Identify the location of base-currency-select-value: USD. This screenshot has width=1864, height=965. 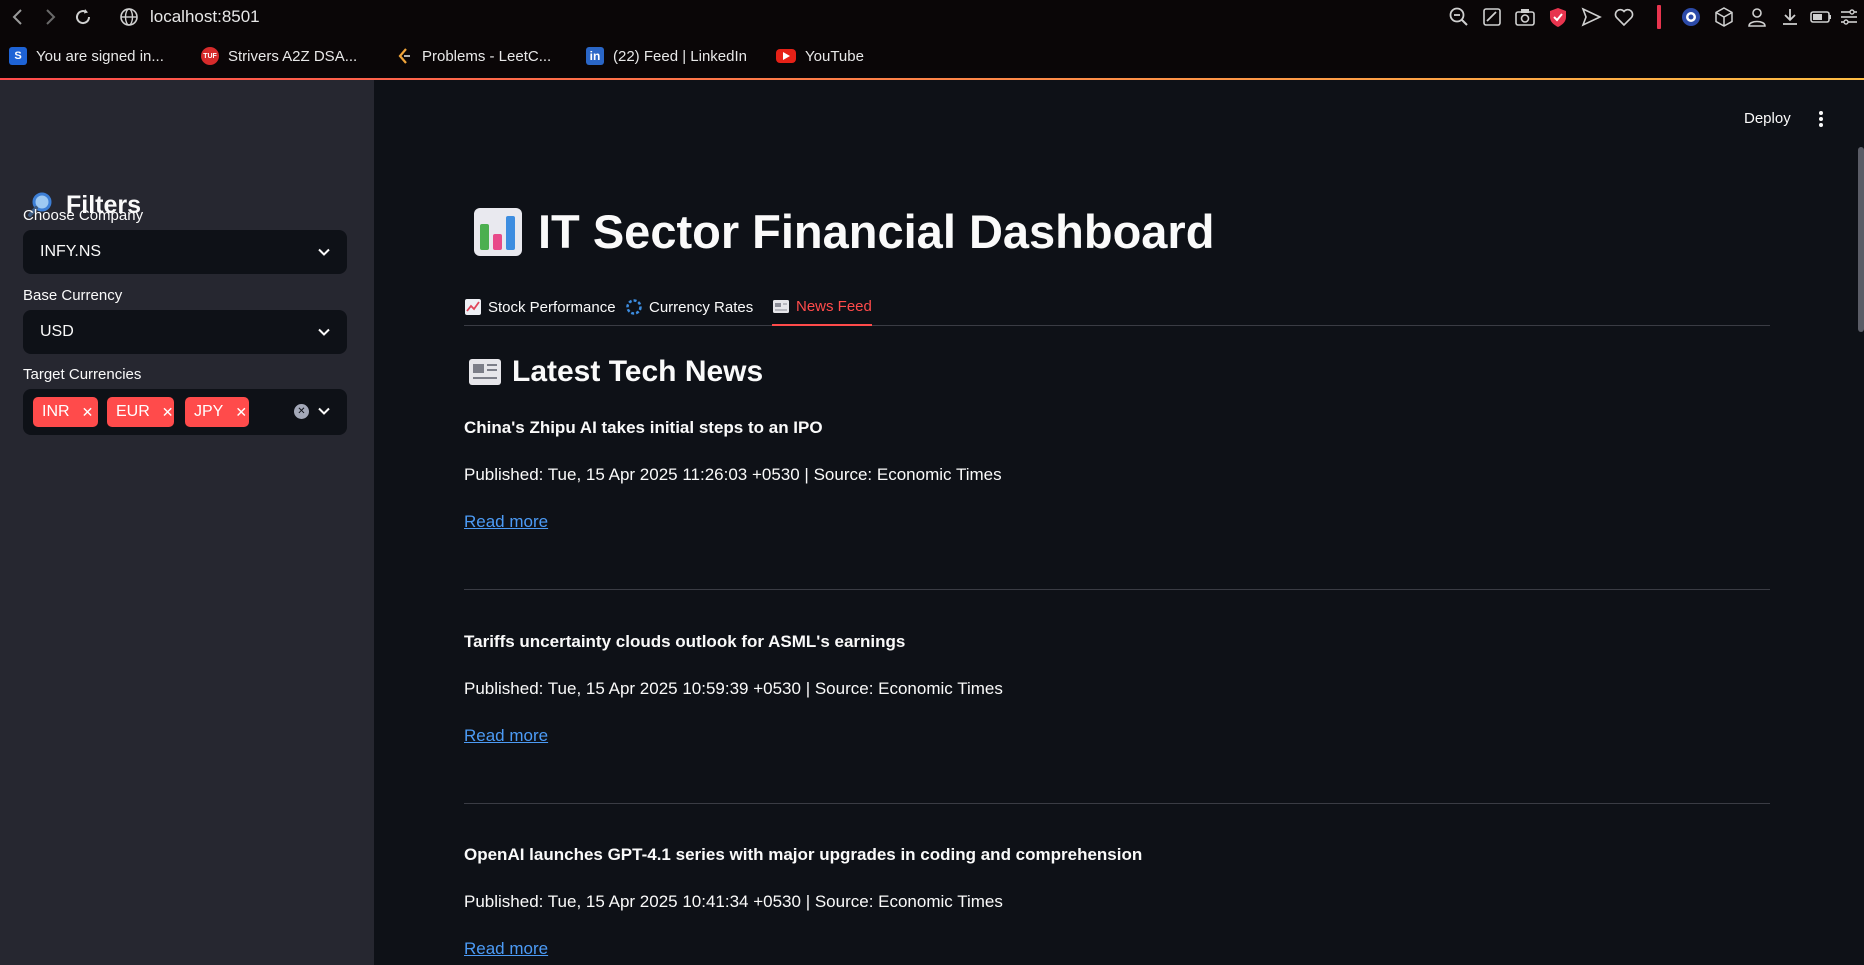
(57, 331).